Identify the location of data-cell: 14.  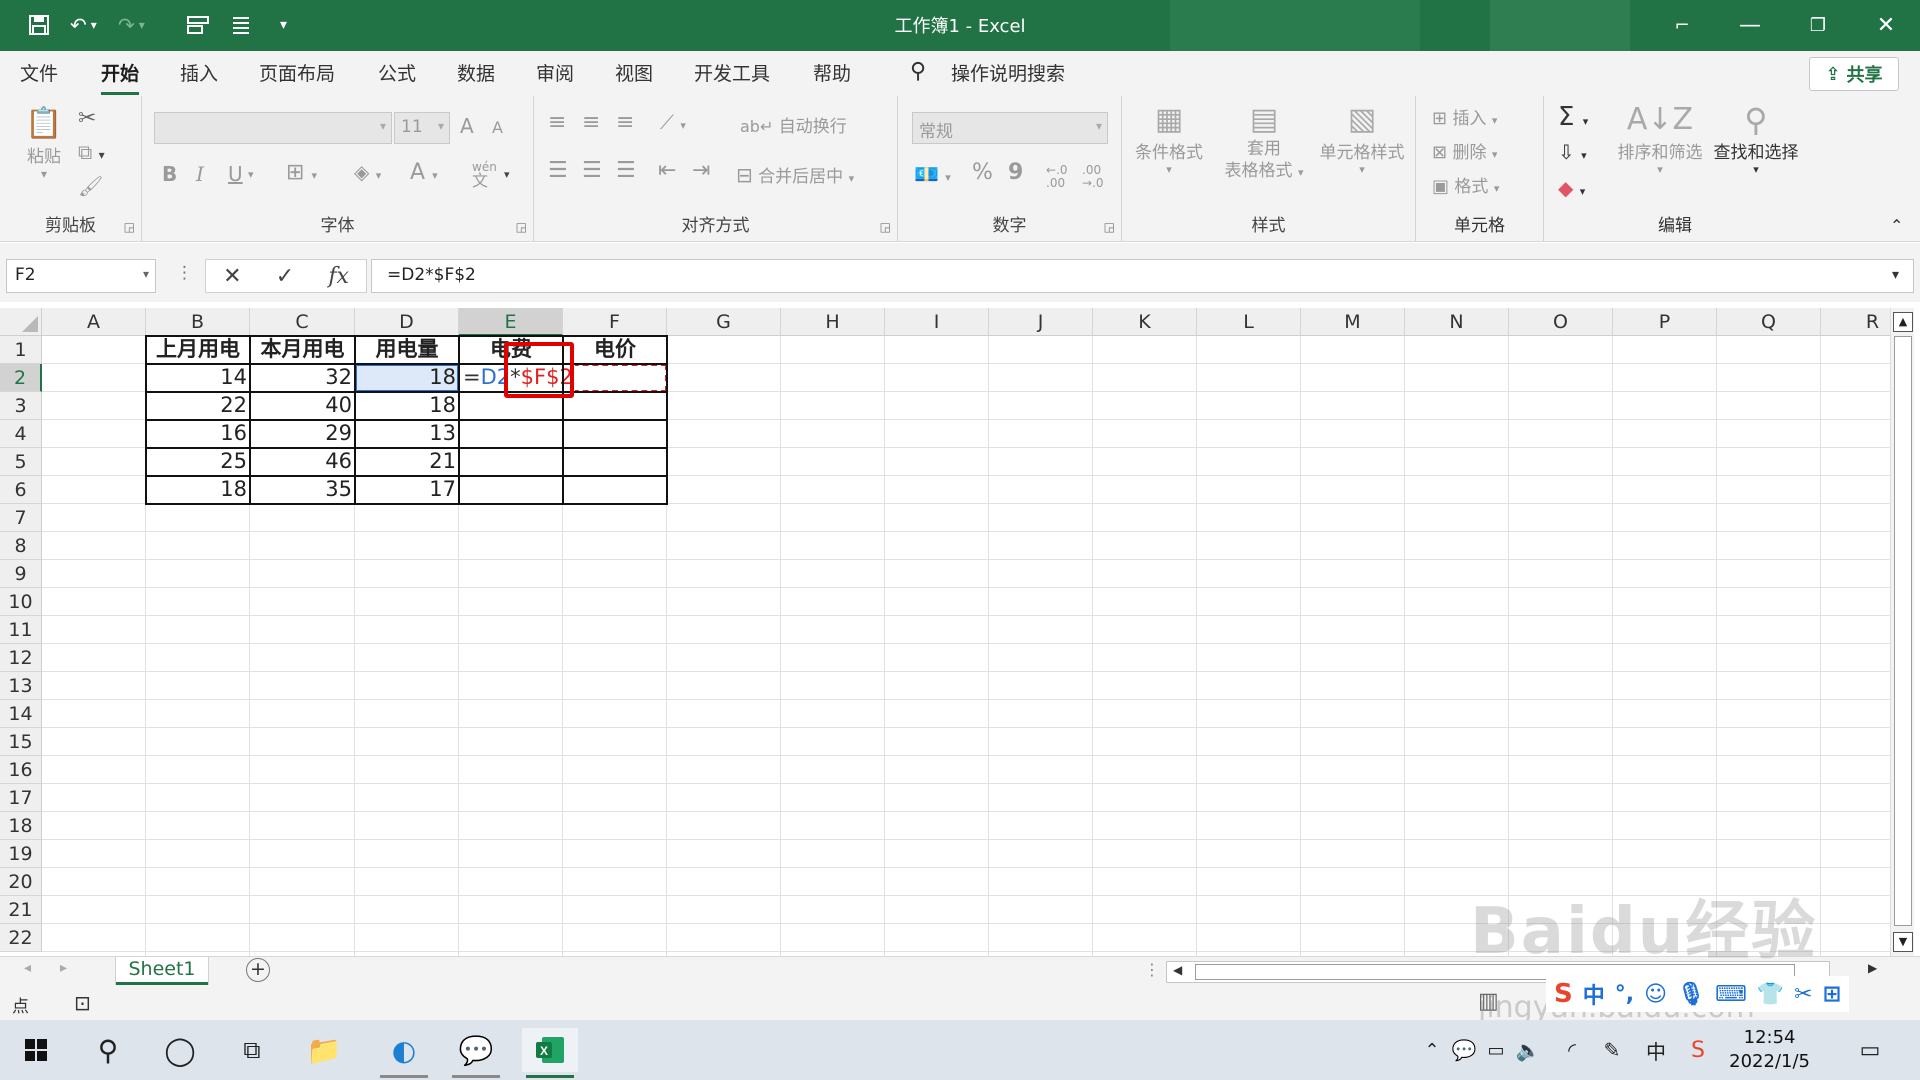
(198, 378).